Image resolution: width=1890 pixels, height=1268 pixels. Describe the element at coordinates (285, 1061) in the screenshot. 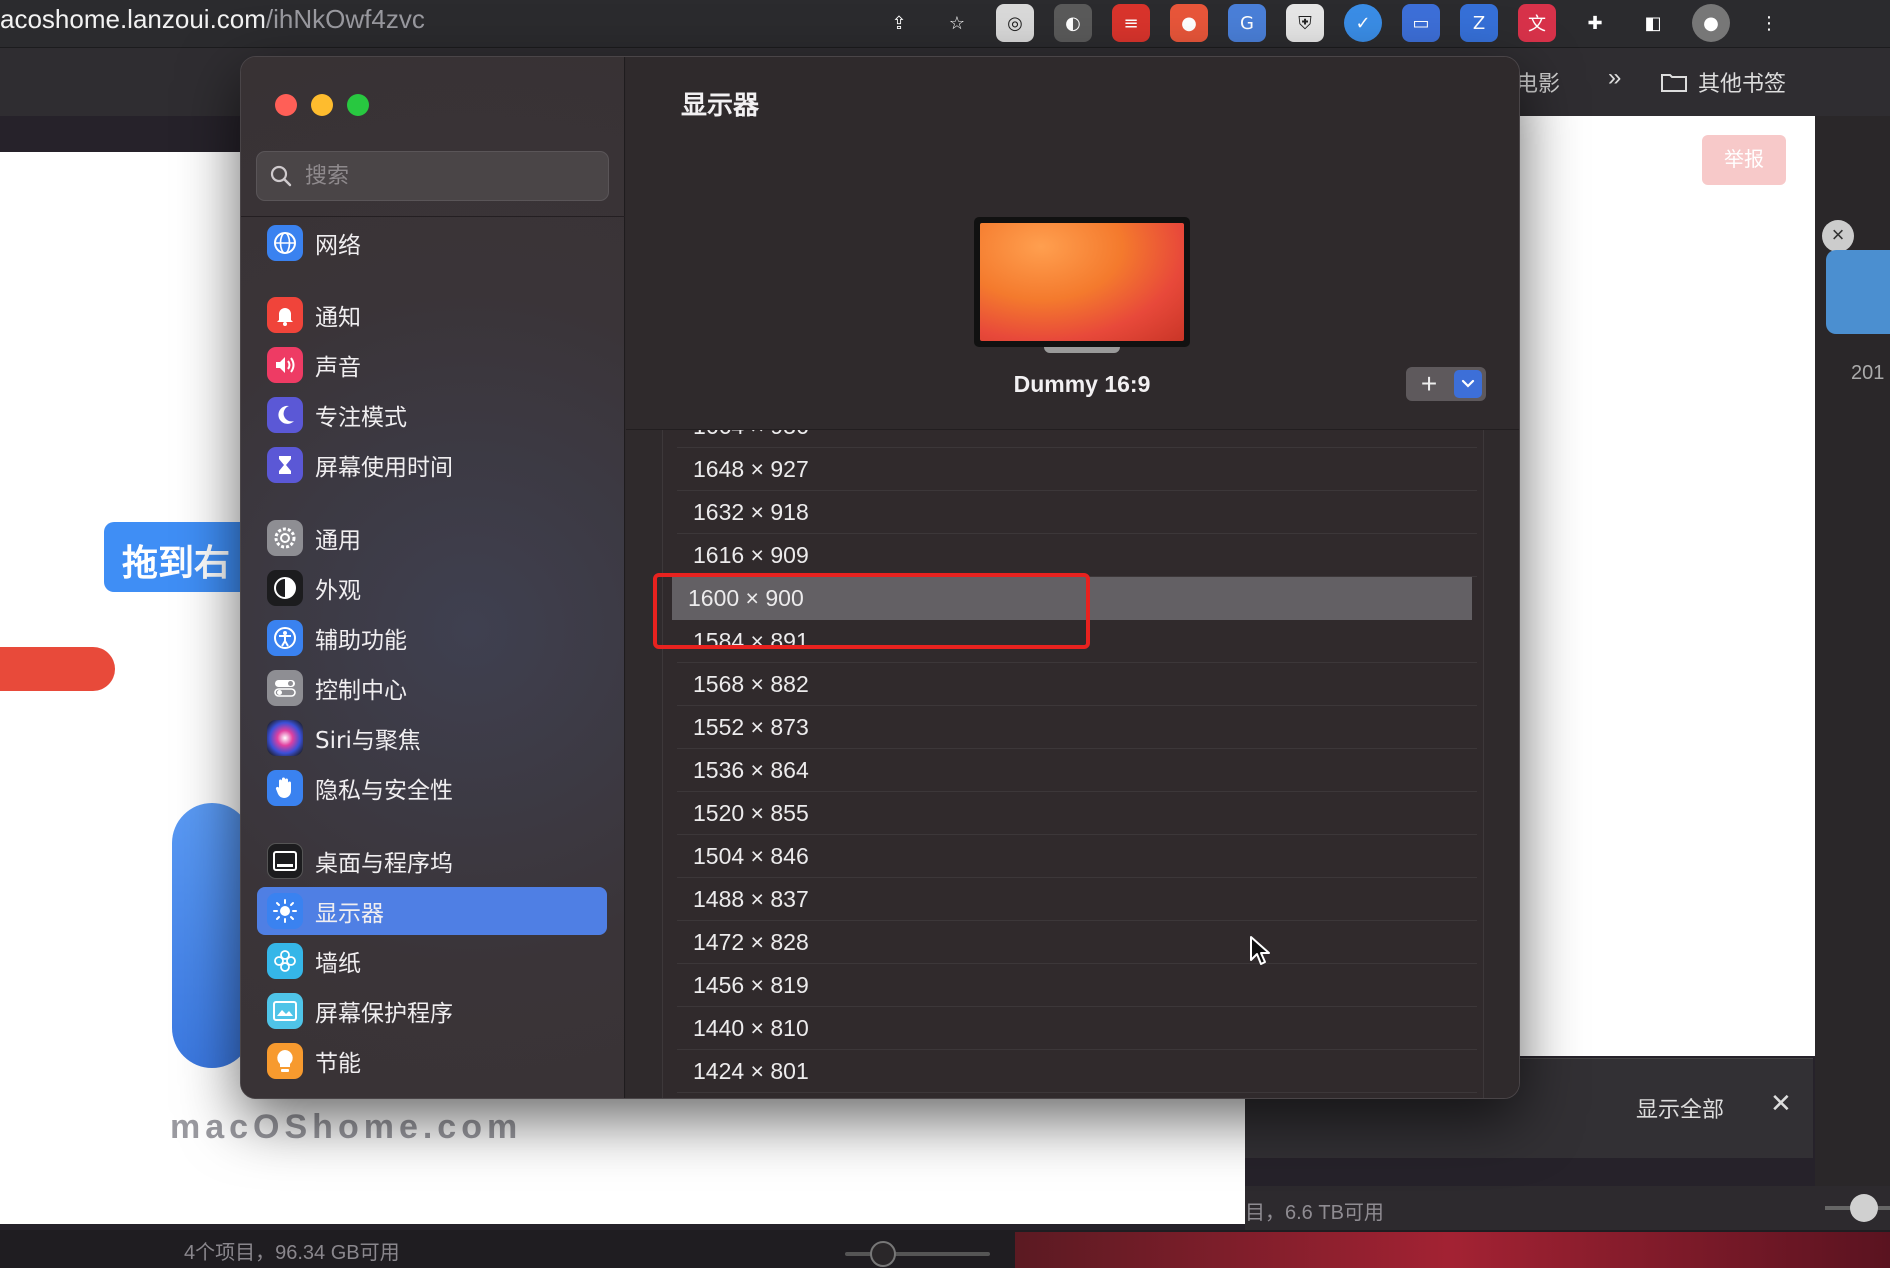

I see `lightbulb-icon` at that location.